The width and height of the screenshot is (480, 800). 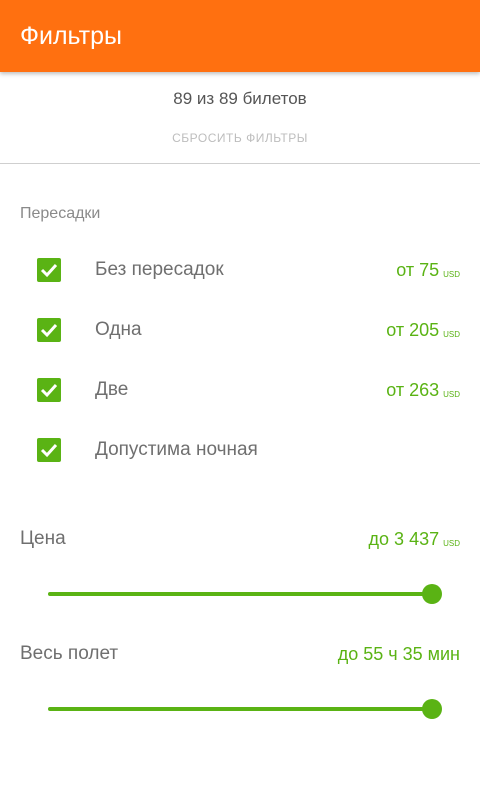 I want to click on ticket-count: 89 из 89 билетов, so click(x=240, y=98).